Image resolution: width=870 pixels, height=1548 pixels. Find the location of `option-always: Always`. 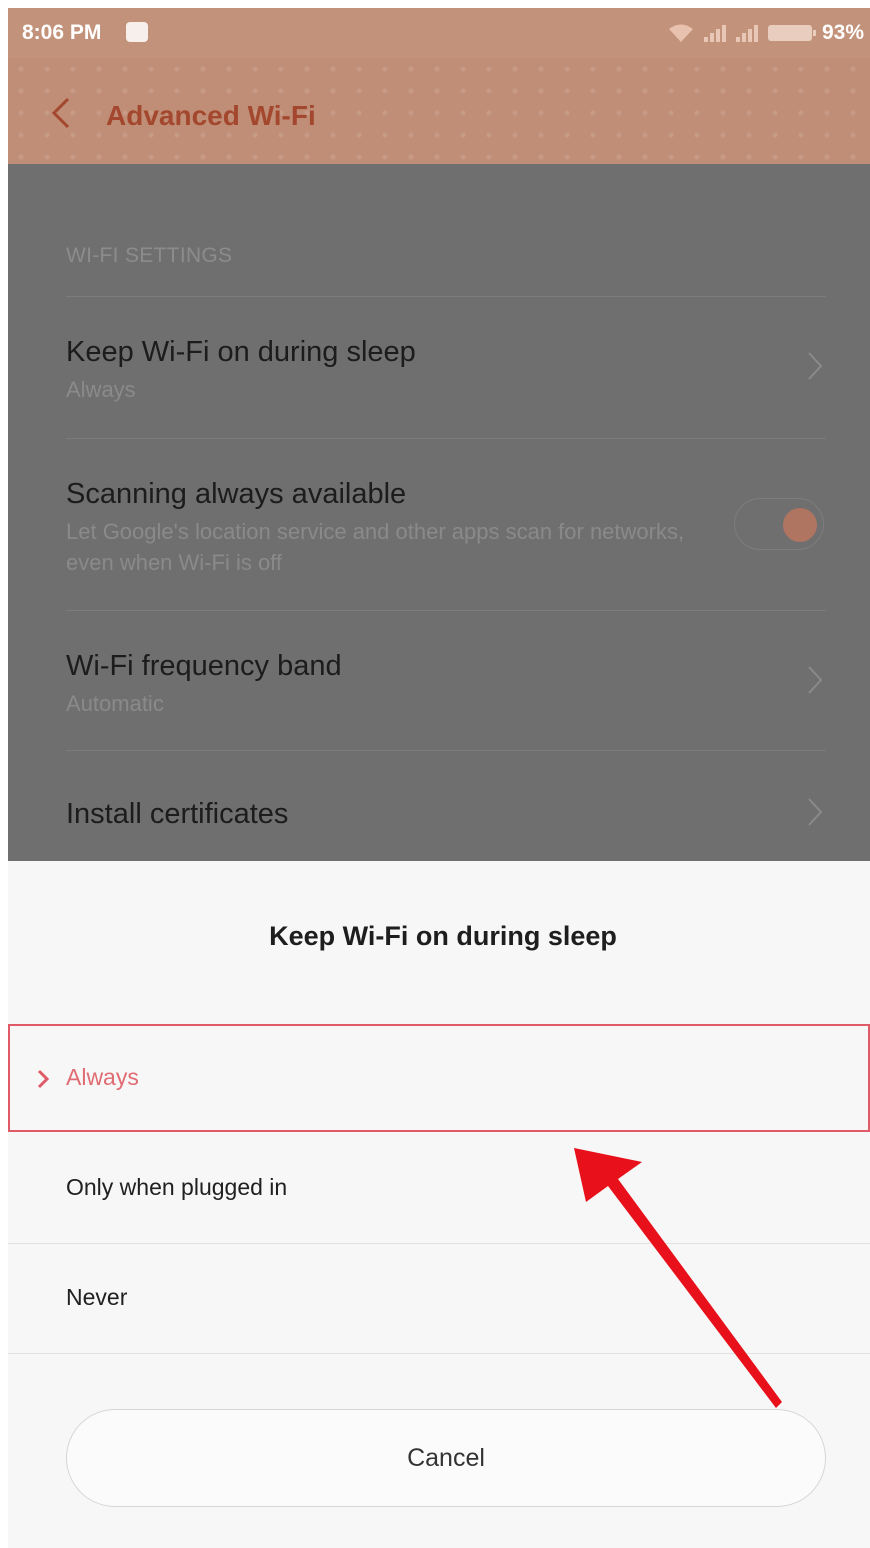

option-always: Always is located at coordinates (439, 1078).